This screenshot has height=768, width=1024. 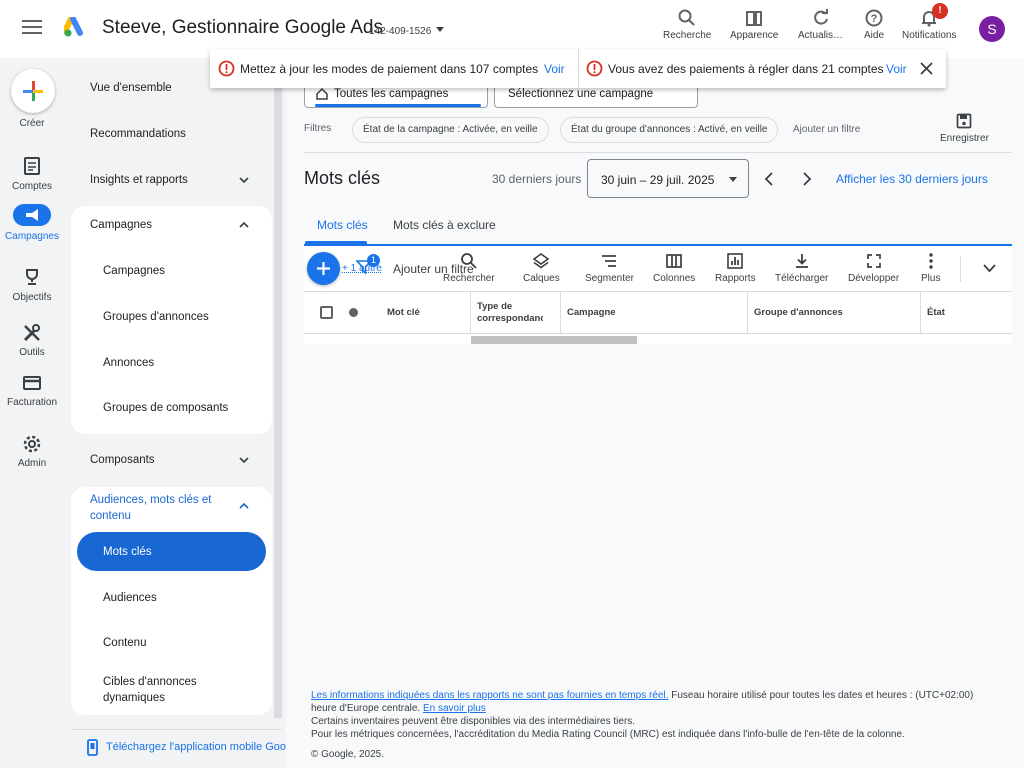 I want to click on appearance-tool: Apparence, so click(x=754, y=24).